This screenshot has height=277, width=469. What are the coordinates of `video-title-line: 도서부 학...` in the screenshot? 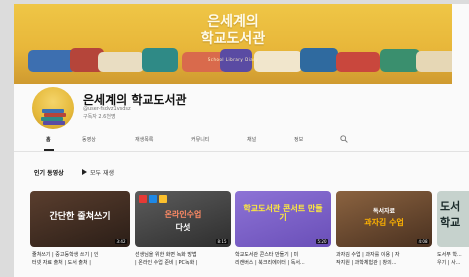 It's located at (449, 255).